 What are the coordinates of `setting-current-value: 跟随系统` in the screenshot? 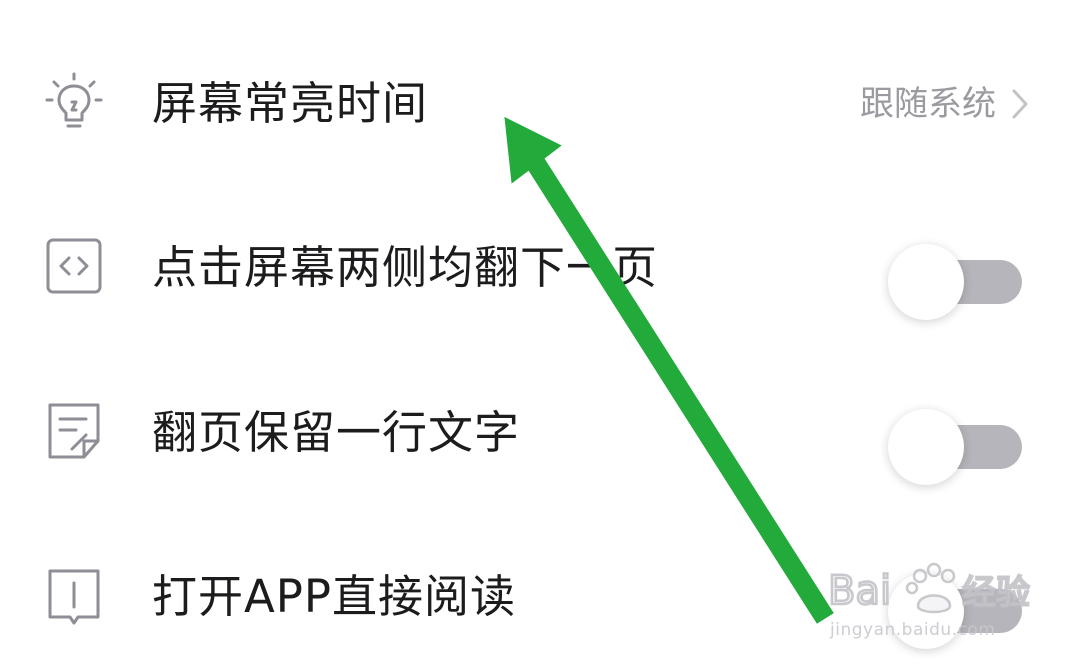 It's located at (928, 104).